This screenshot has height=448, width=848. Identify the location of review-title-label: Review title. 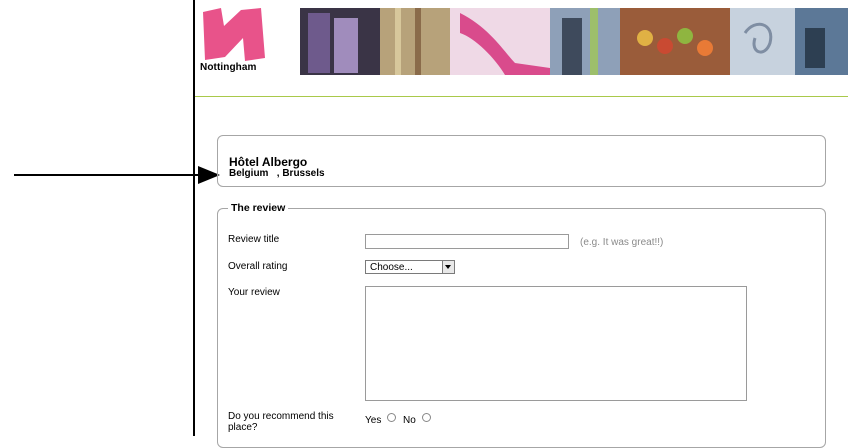
(254, 239).